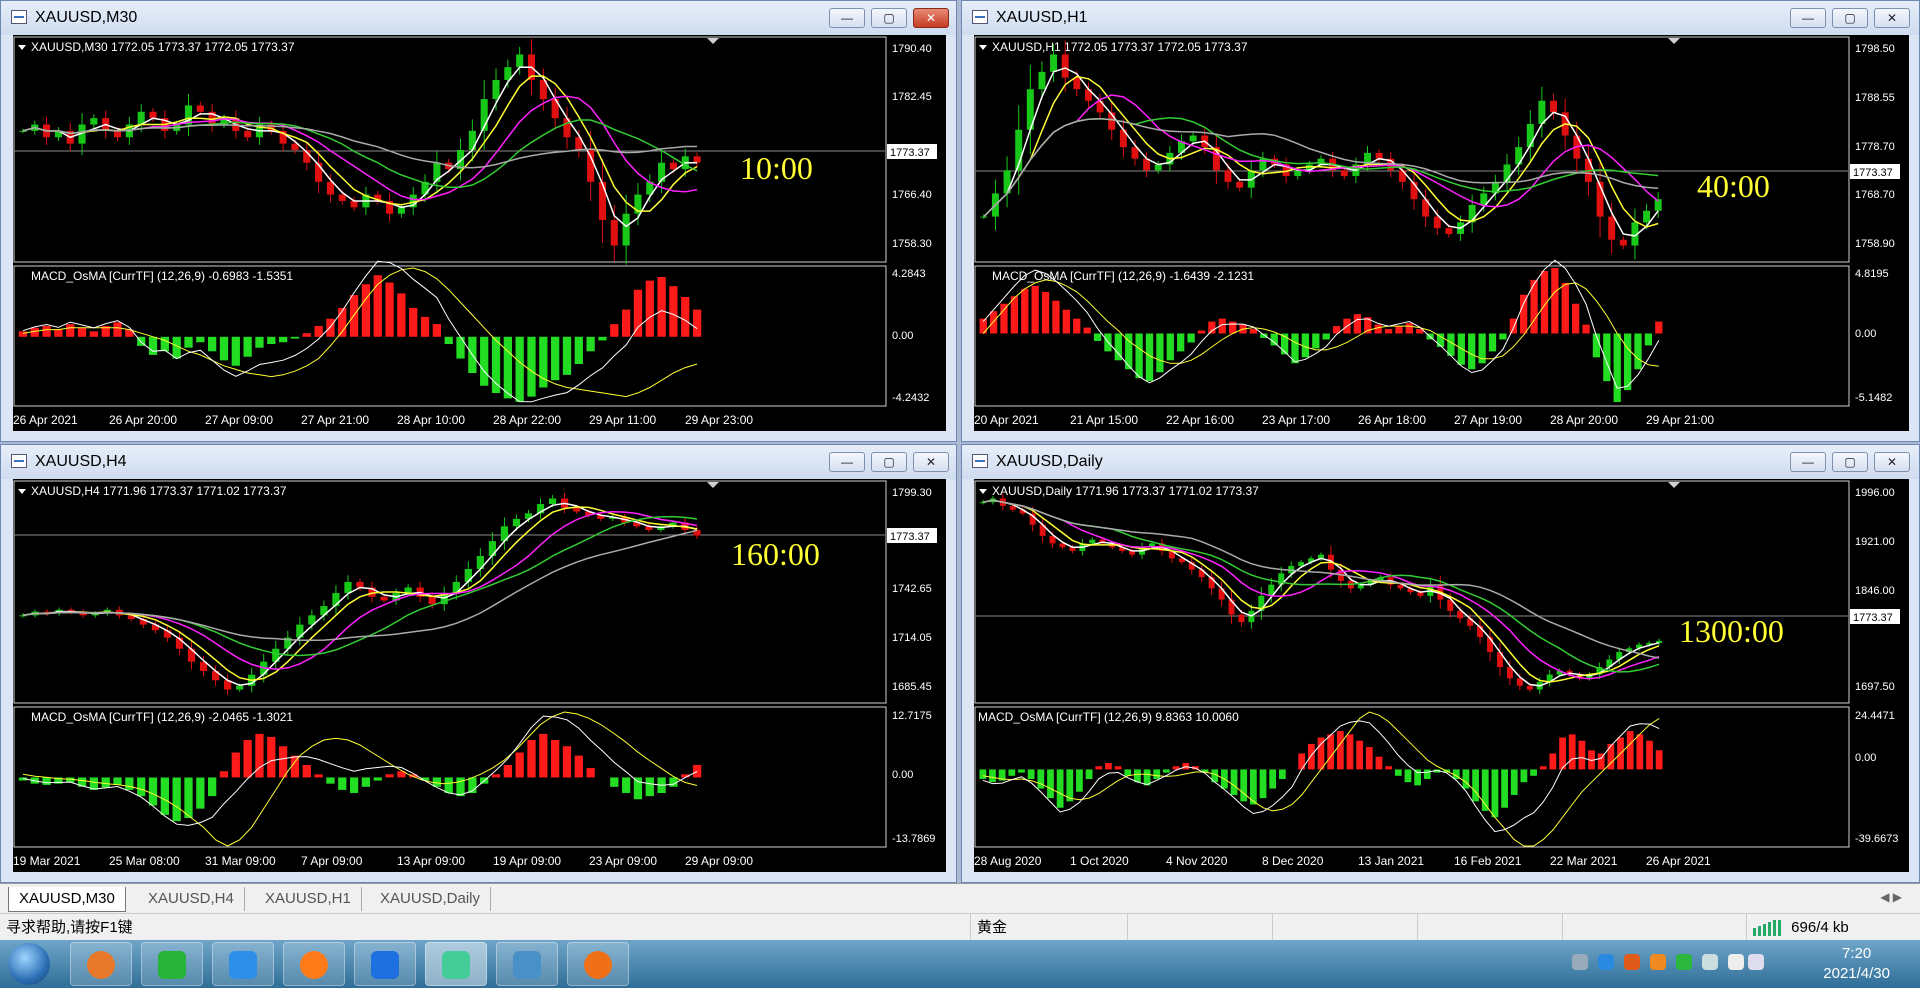 This screenshot has width=1920, height=988. I want to click on price-tick: 1778.70, so click(1875, 147).